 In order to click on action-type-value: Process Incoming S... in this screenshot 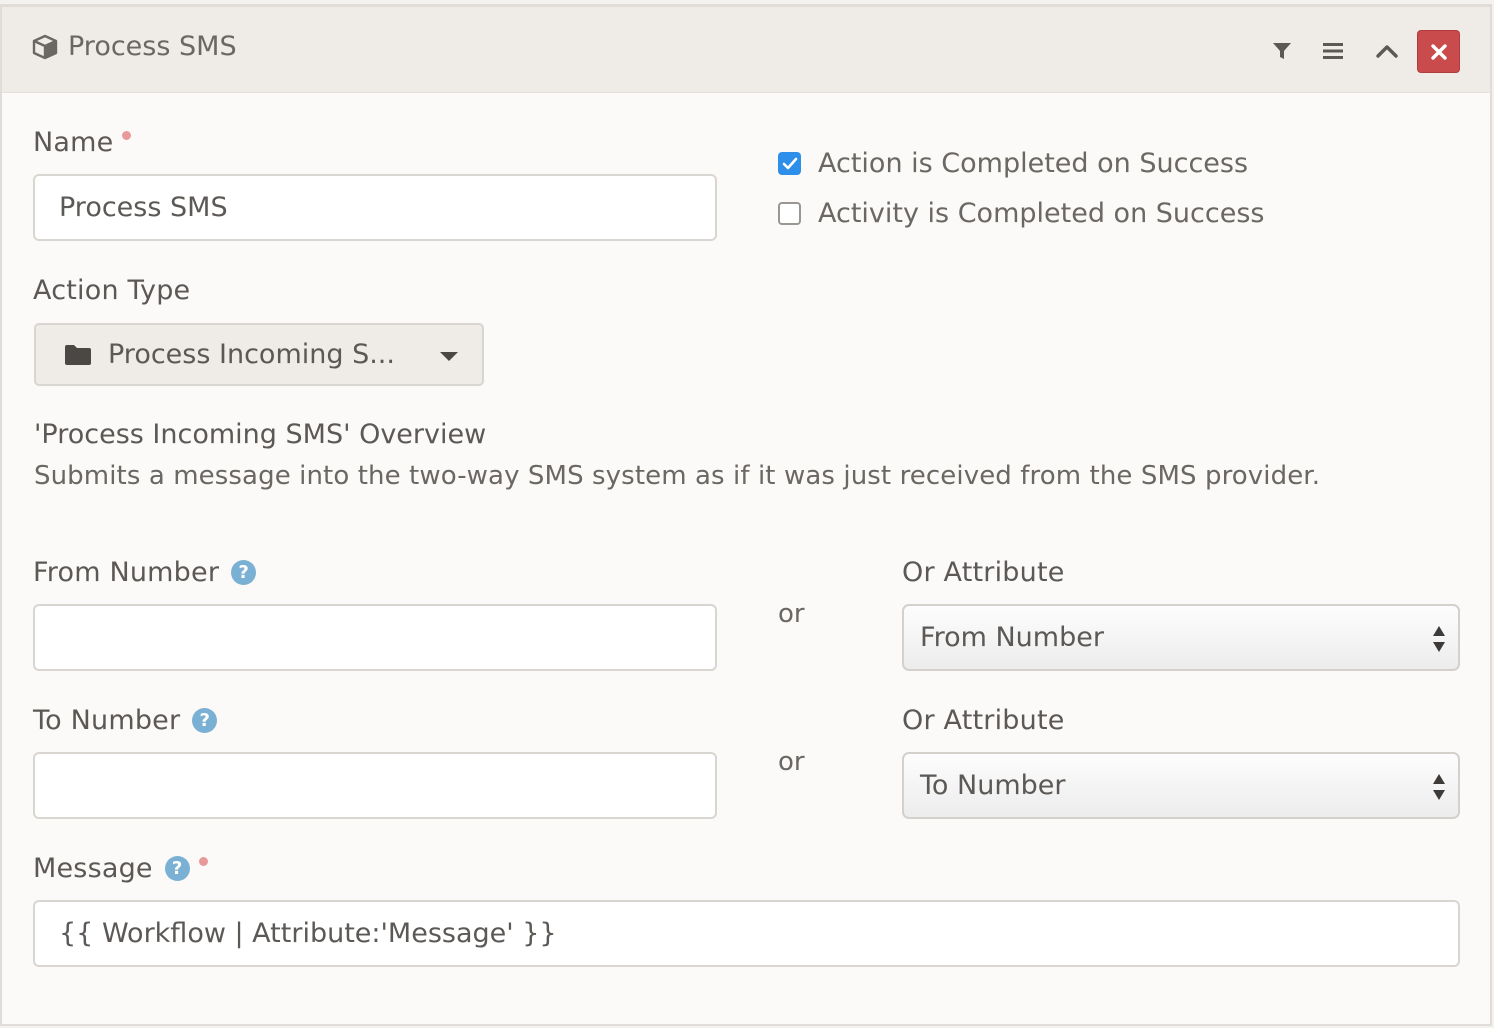, I will do `click(251, 354)`.